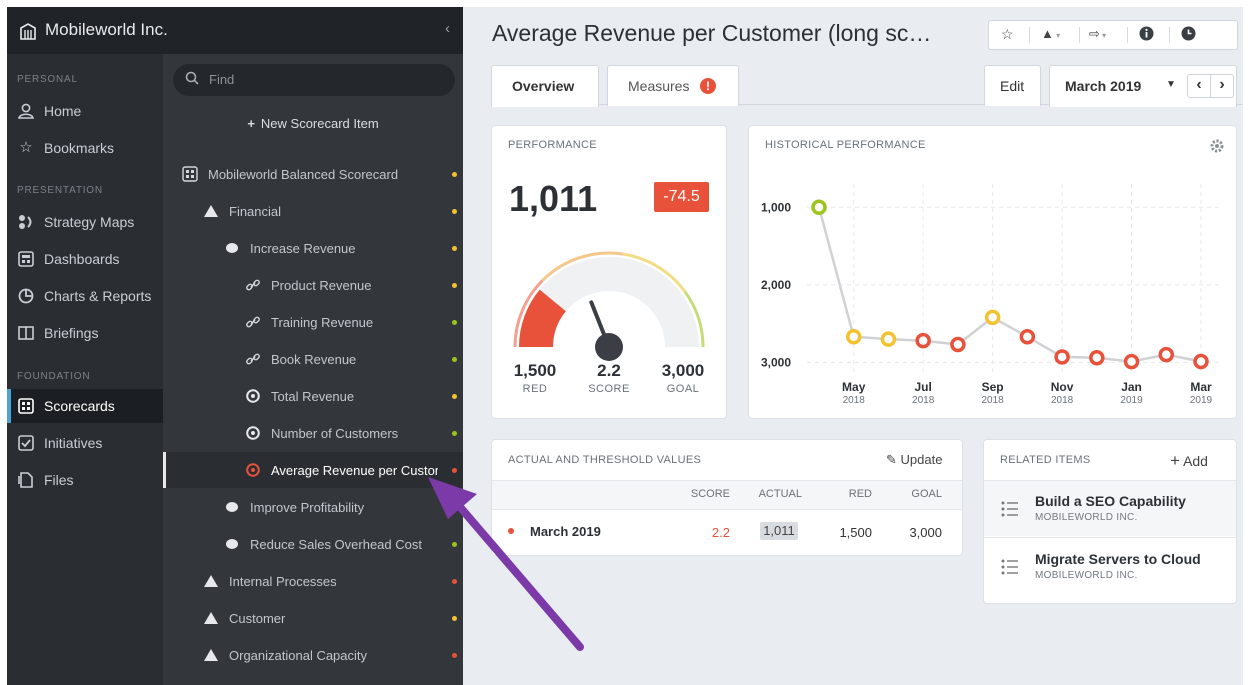  I want to click on tree-item: Improve Profitability, so click(313, 507).